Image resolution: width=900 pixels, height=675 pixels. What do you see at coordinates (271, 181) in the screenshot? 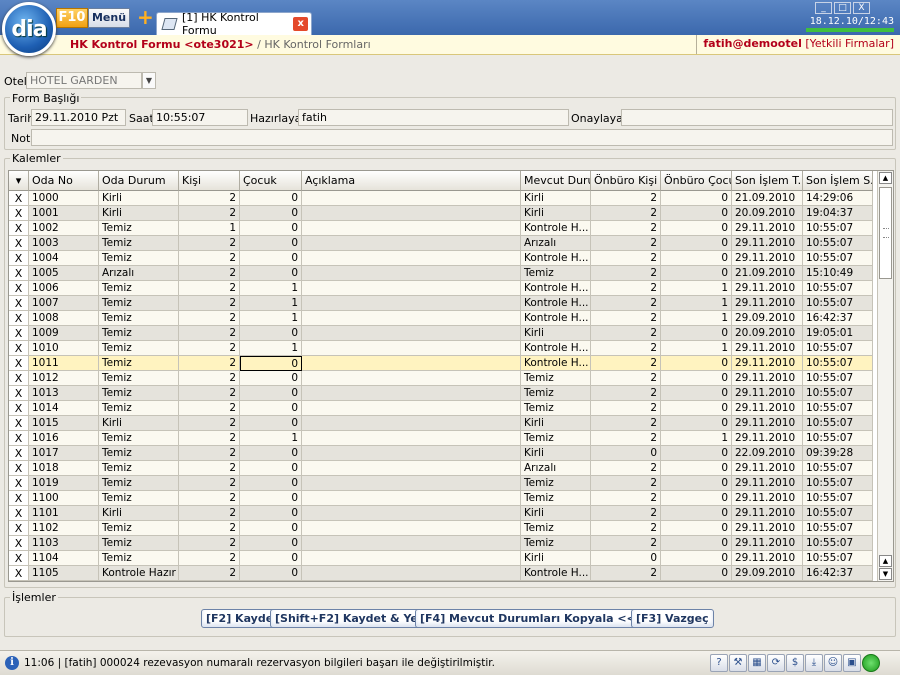
I see `column-header: Çocuk` at bounding box center [271, 181].